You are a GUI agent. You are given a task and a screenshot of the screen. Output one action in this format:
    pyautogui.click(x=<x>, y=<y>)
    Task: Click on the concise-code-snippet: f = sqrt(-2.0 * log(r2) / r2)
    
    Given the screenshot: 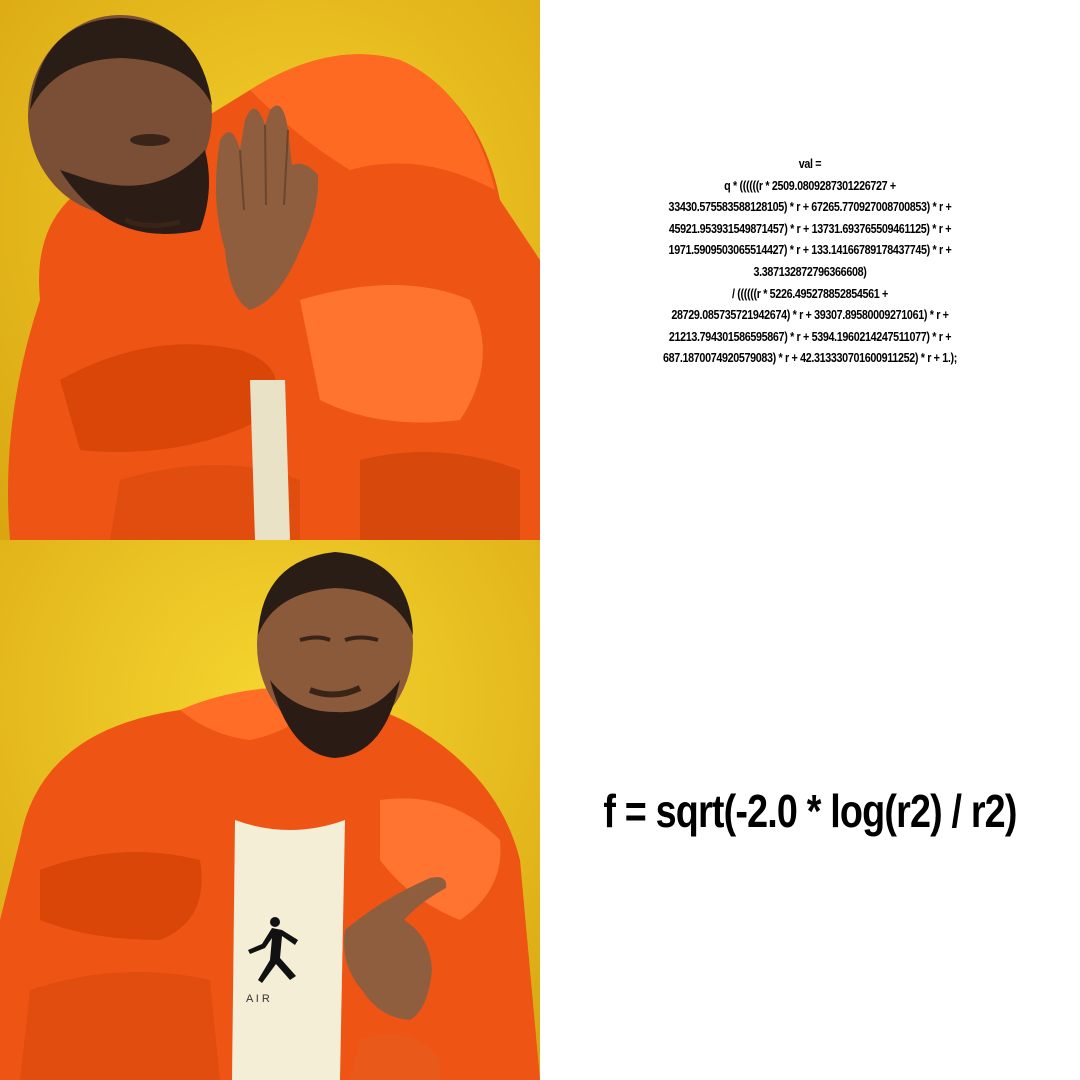 What is the action you would take?
    pyautogui.click(x=810, y=811)
    